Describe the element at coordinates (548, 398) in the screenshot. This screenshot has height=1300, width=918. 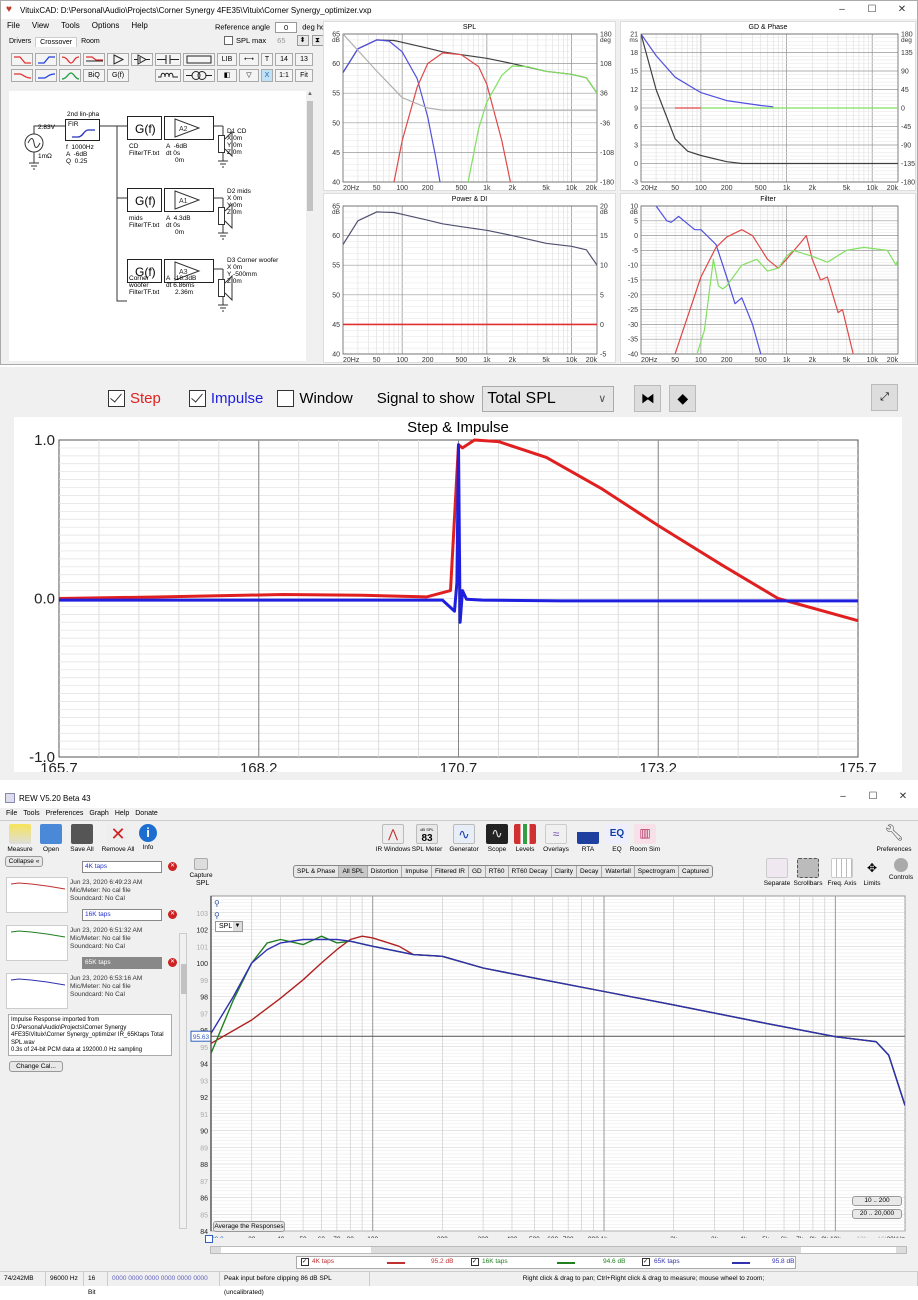
I see `signal-select: Total SPL ∨` at that location.